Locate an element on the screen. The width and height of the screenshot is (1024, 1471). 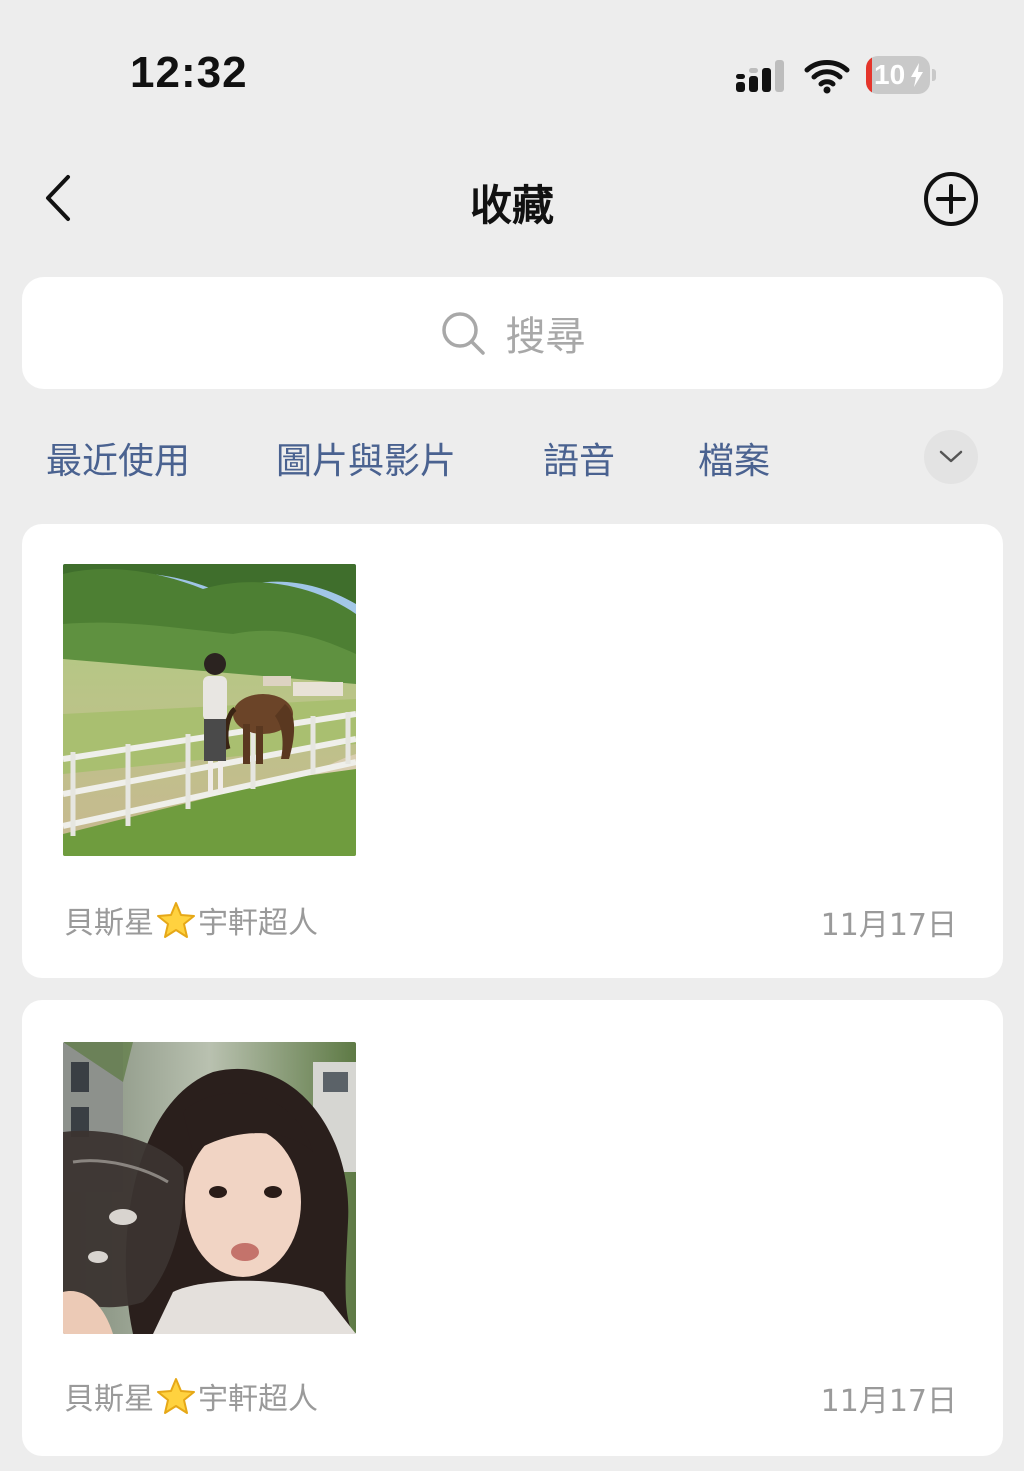
tab-recent: 最近使用 is located at coordinates (118, 458).